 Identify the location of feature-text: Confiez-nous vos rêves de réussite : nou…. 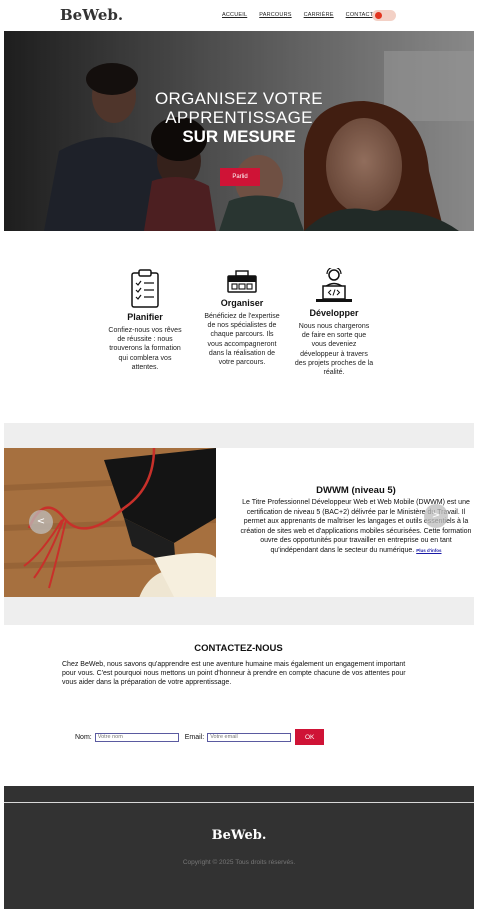
(145, 349).